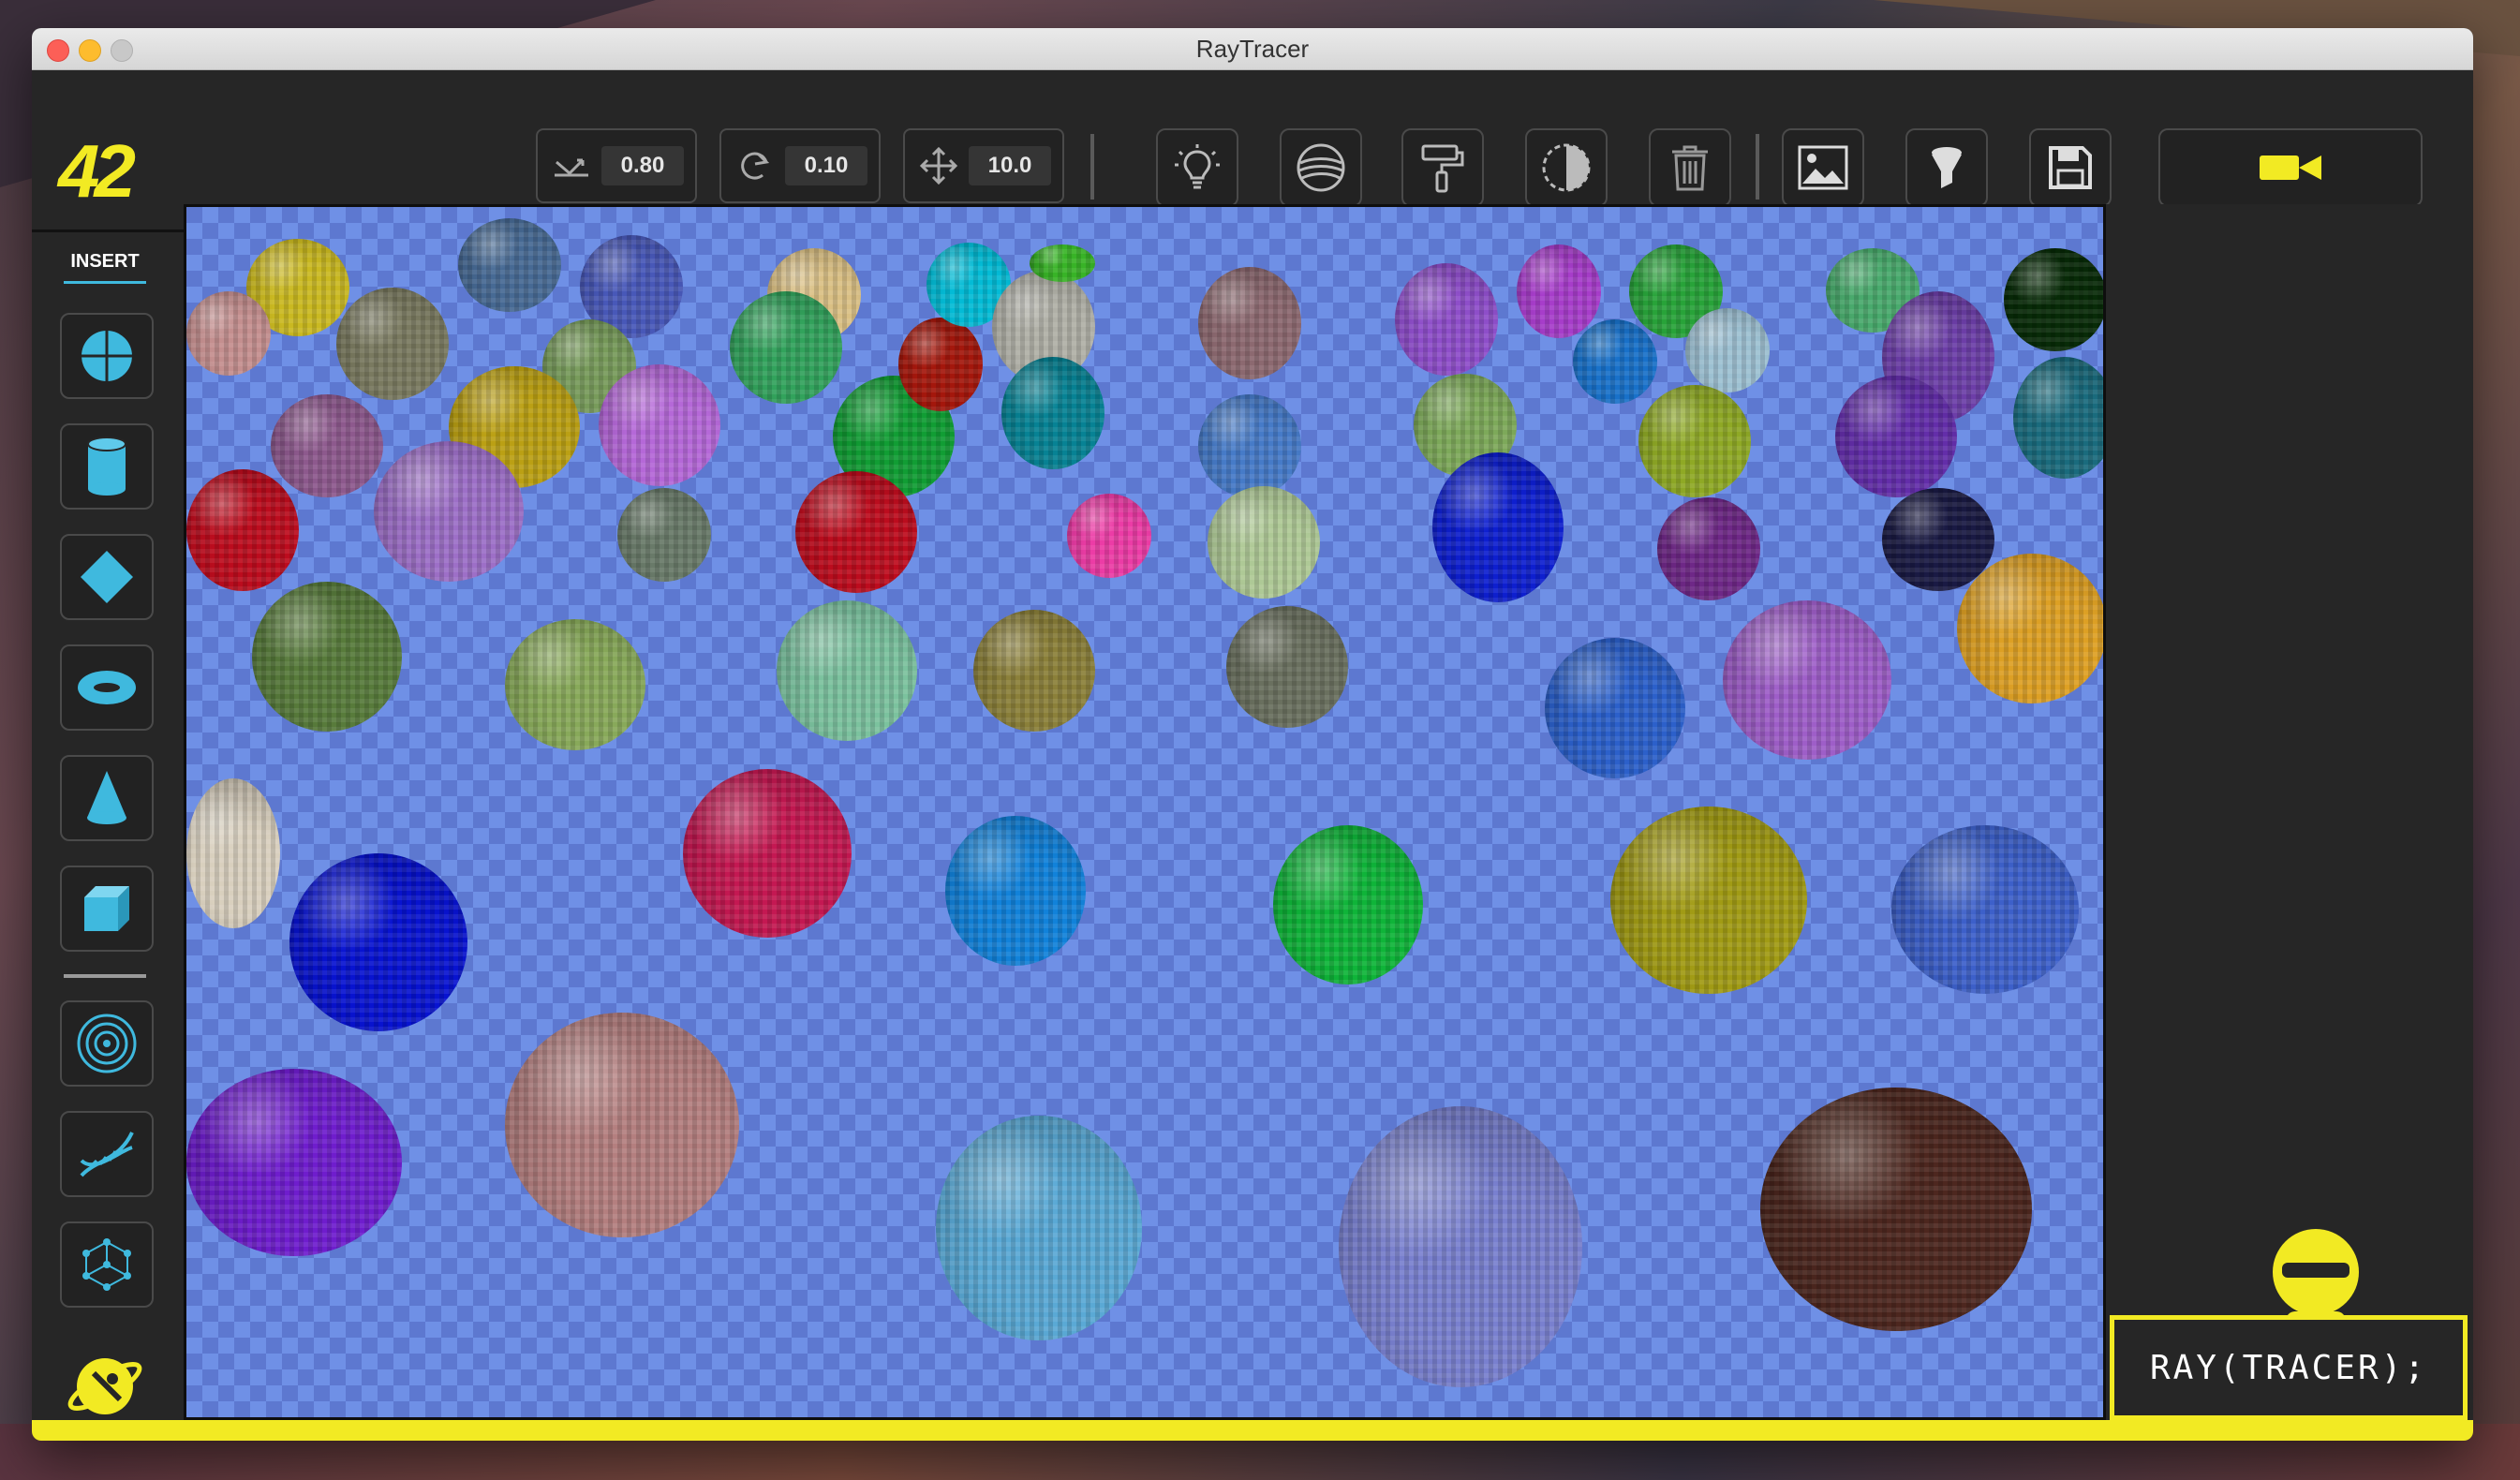 Image resolution: width=2520 pixels, height=1480 pixels. I want to click on paint-roller-icon, so click(1442, 168).